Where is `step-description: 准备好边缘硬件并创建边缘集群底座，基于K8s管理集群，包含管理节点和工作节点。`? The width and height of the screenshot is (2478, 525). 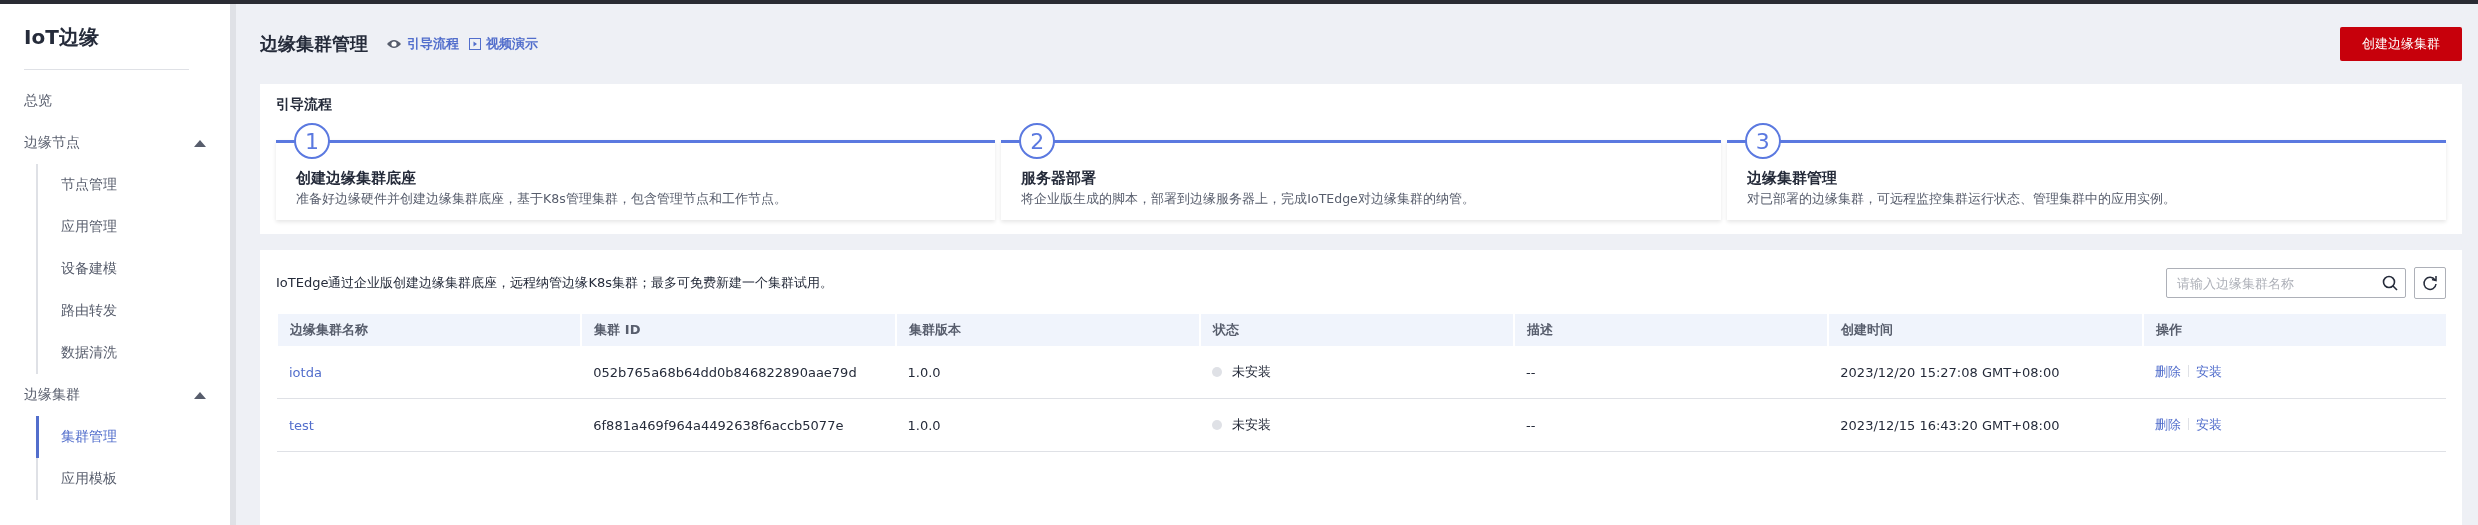
step-description: 准备好边缘硬件并创建边缘集群底座，基于K8s管理集群，包含管理节点和工作节点。 is located at coordinates (542, 199).